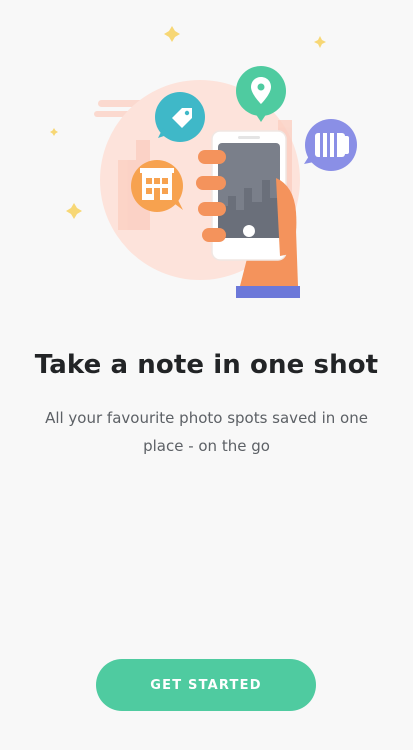  What do you see at coordinates (206, 685) in the screenshot?
I see `get-started-button: GET STARTED` at bounding box center [206, 685].